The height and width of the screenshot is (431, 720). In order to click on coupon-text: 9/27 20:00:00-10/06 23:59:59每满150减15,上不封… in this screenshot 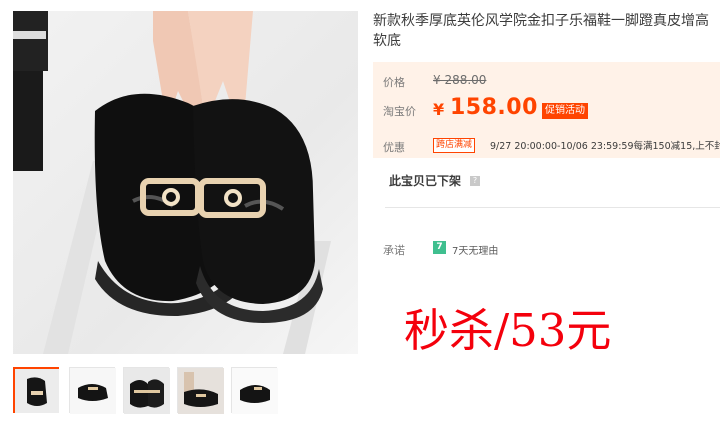, I will do `click(605, 146)`.